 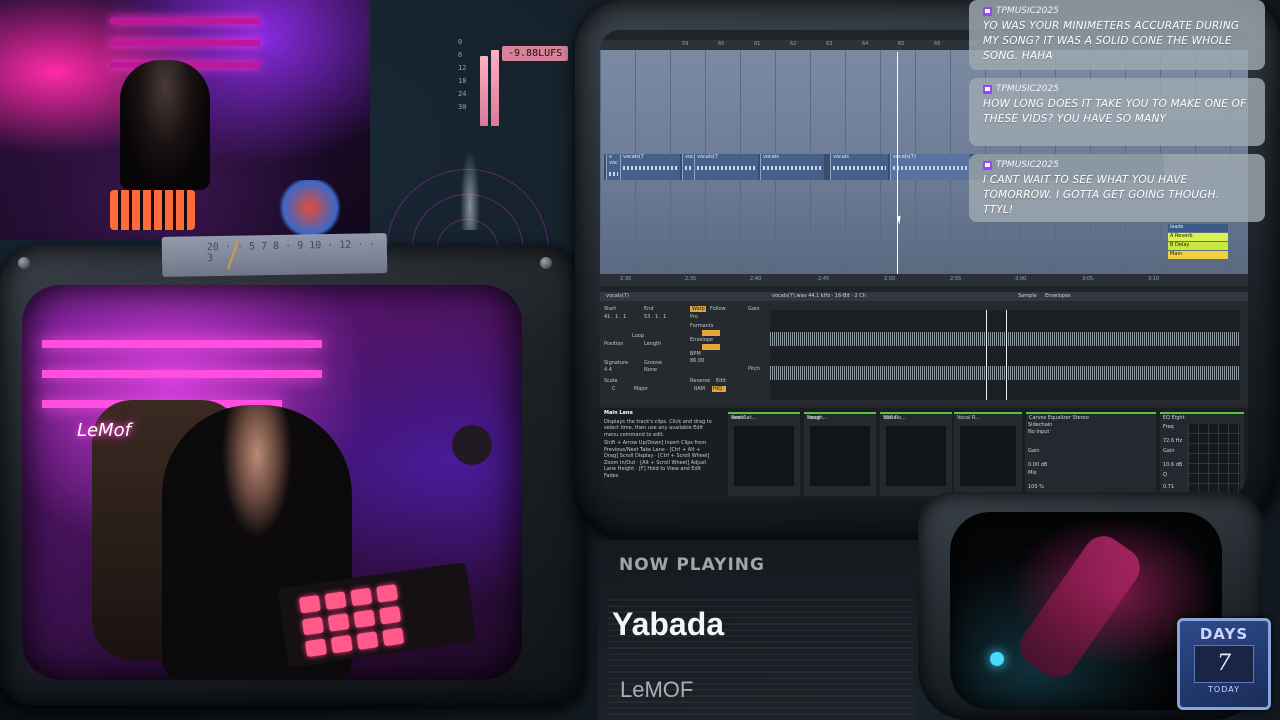 I want to click on meter-bar-right, so click(x=495, y=88).